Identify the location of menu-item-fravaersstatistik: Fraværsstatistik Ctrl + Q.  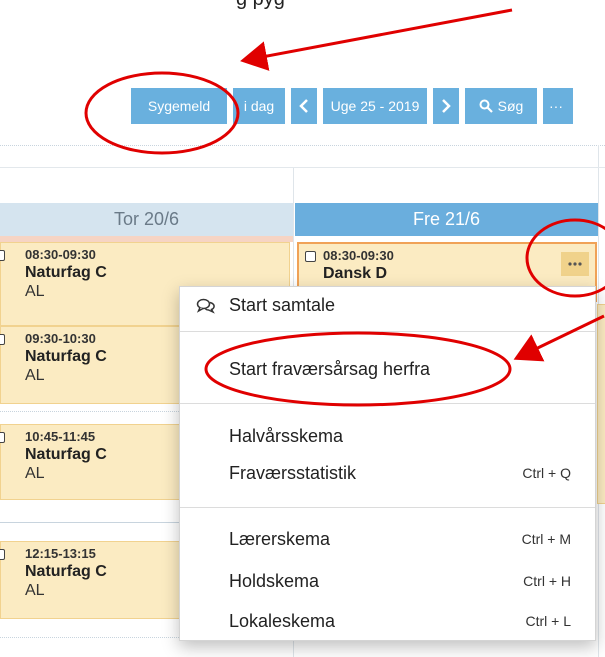
(387, 473).